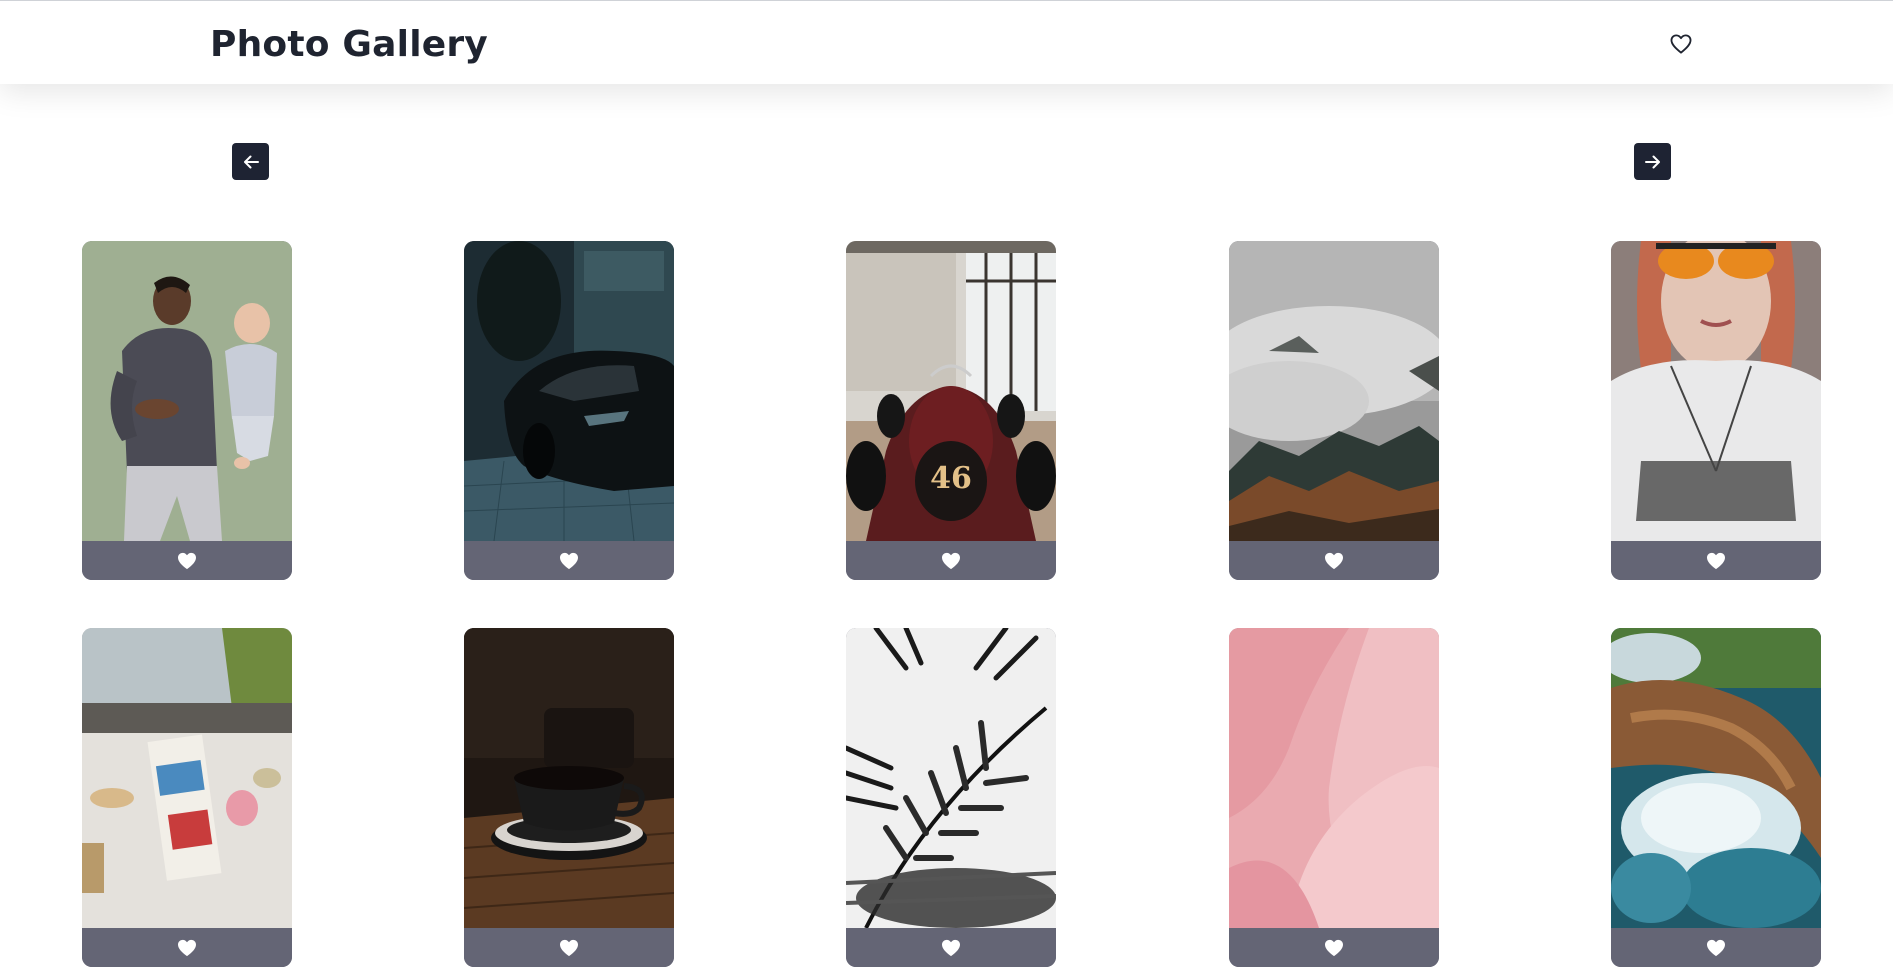  I want to click on favorites-button, so click(1681, 44).